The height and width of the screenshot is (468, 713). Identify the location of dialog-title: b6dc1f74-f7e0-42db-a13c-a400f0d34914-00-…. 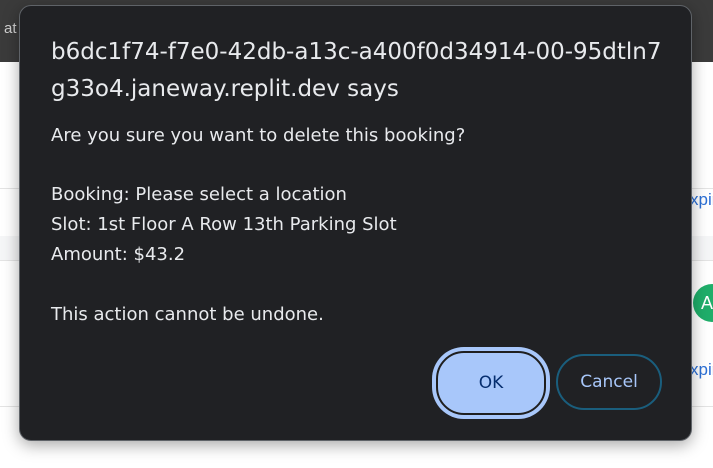
(356, 70).